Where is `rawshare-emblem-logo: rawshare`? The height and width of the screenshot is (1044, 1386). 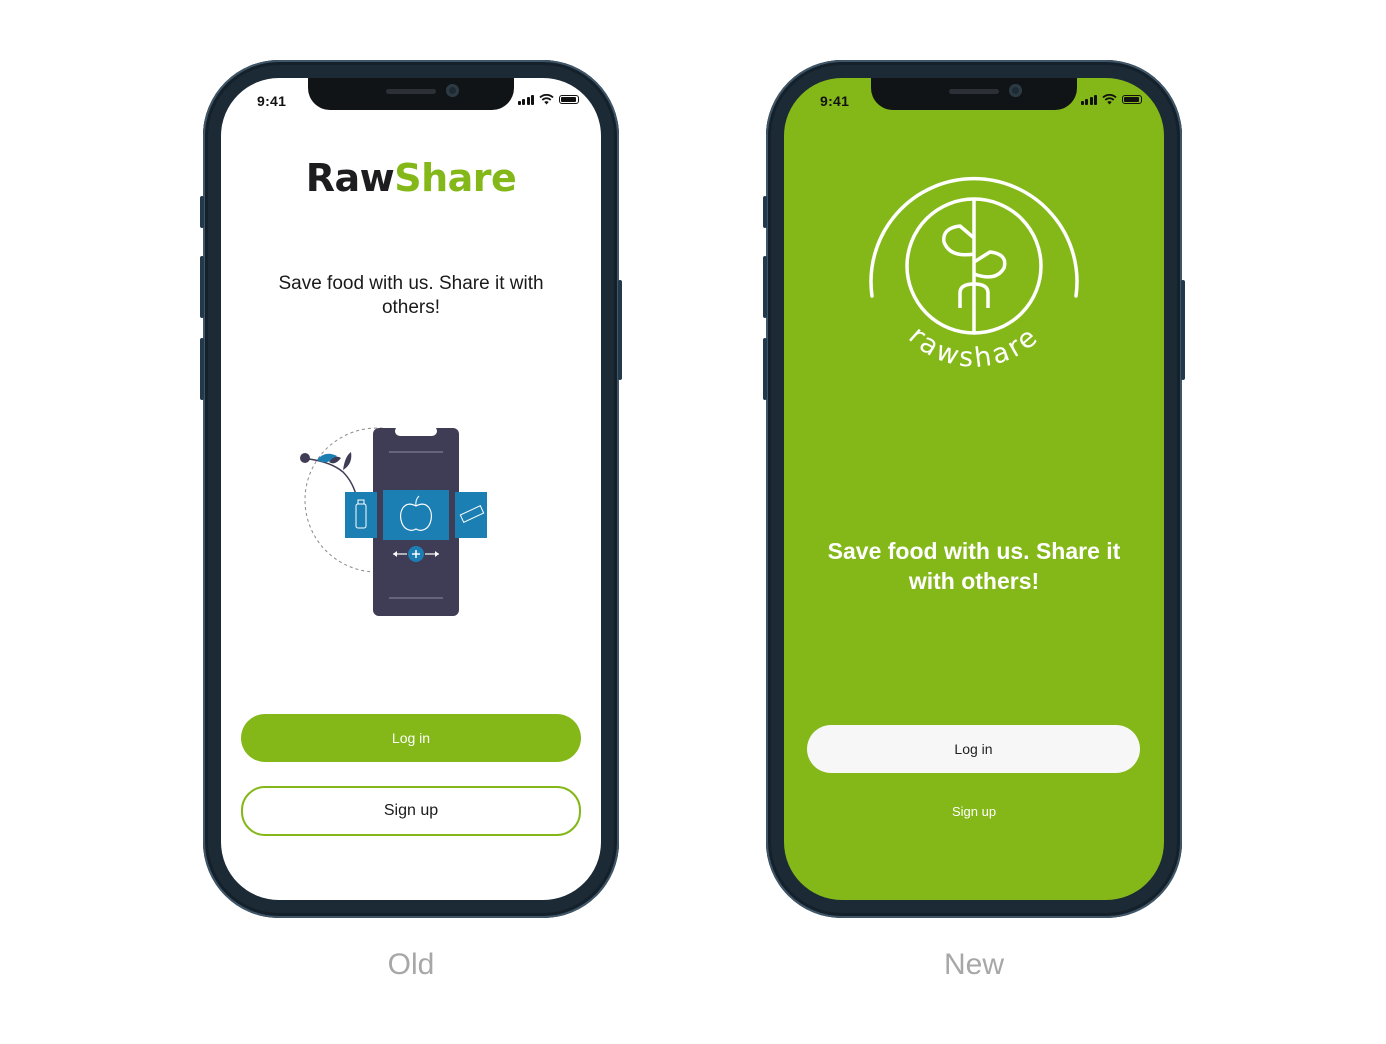
rawshare-emblem-logo: rawshare is located at coordinates (974, 275).